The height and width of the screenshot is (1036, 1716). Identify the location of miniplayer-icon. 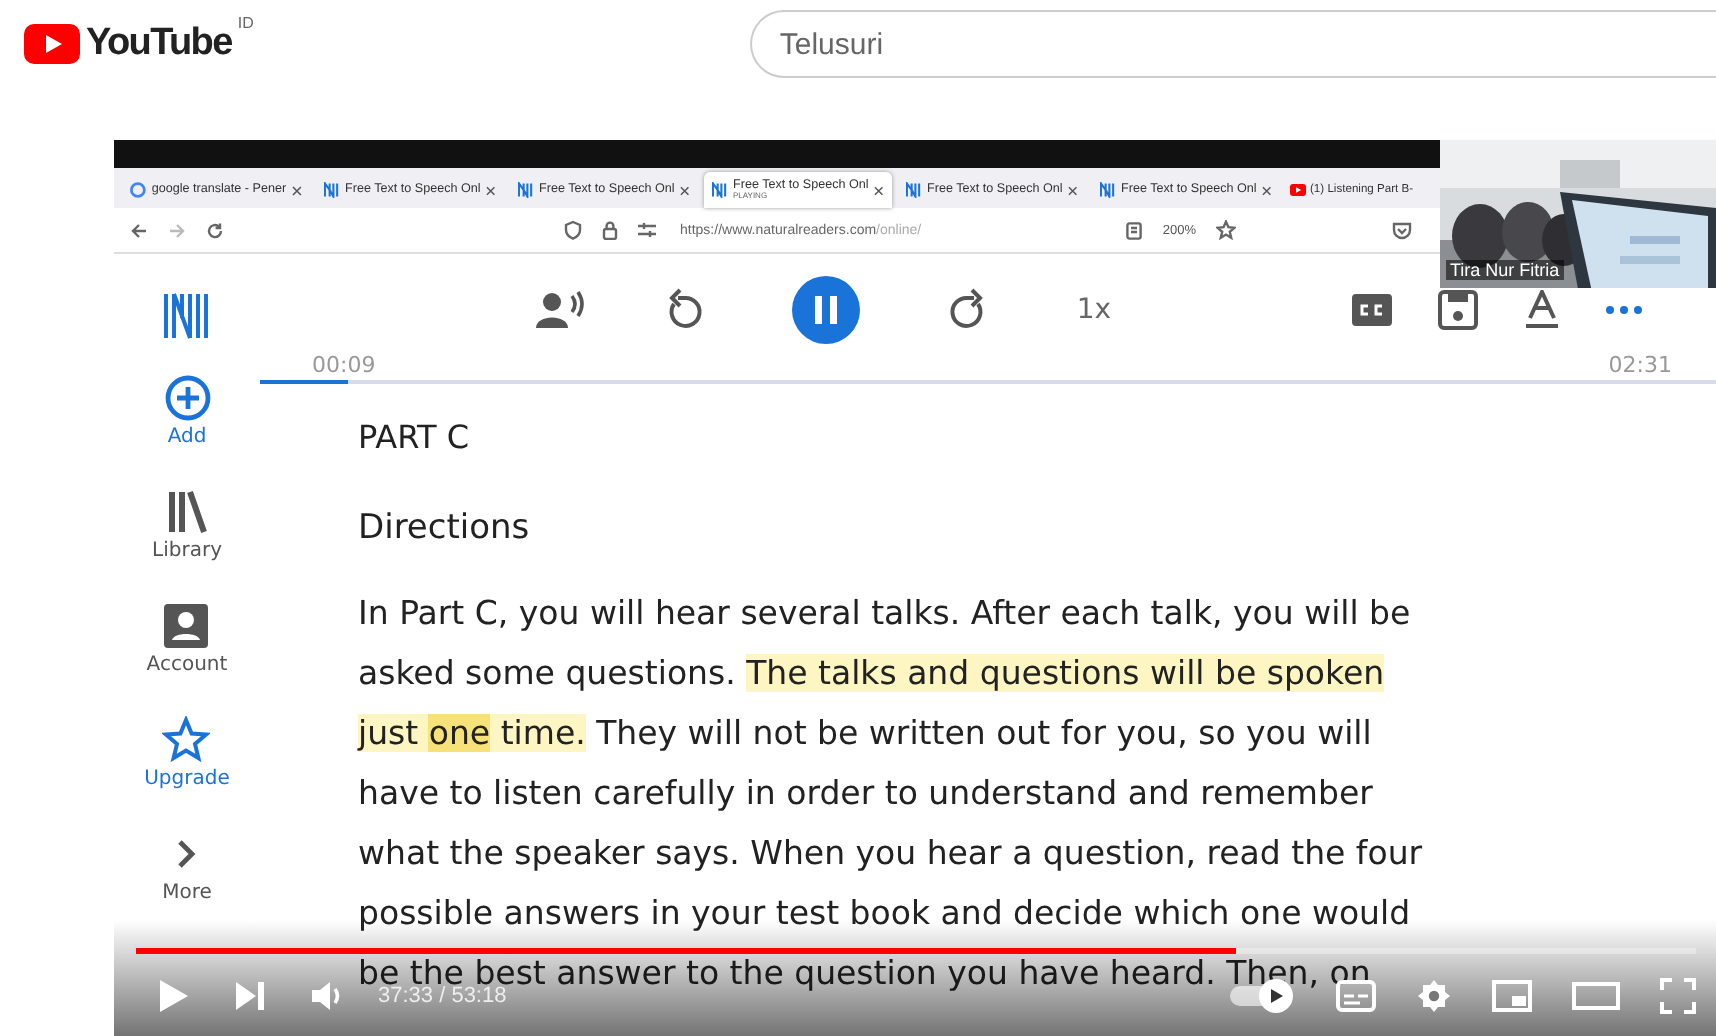
(1512, 996).